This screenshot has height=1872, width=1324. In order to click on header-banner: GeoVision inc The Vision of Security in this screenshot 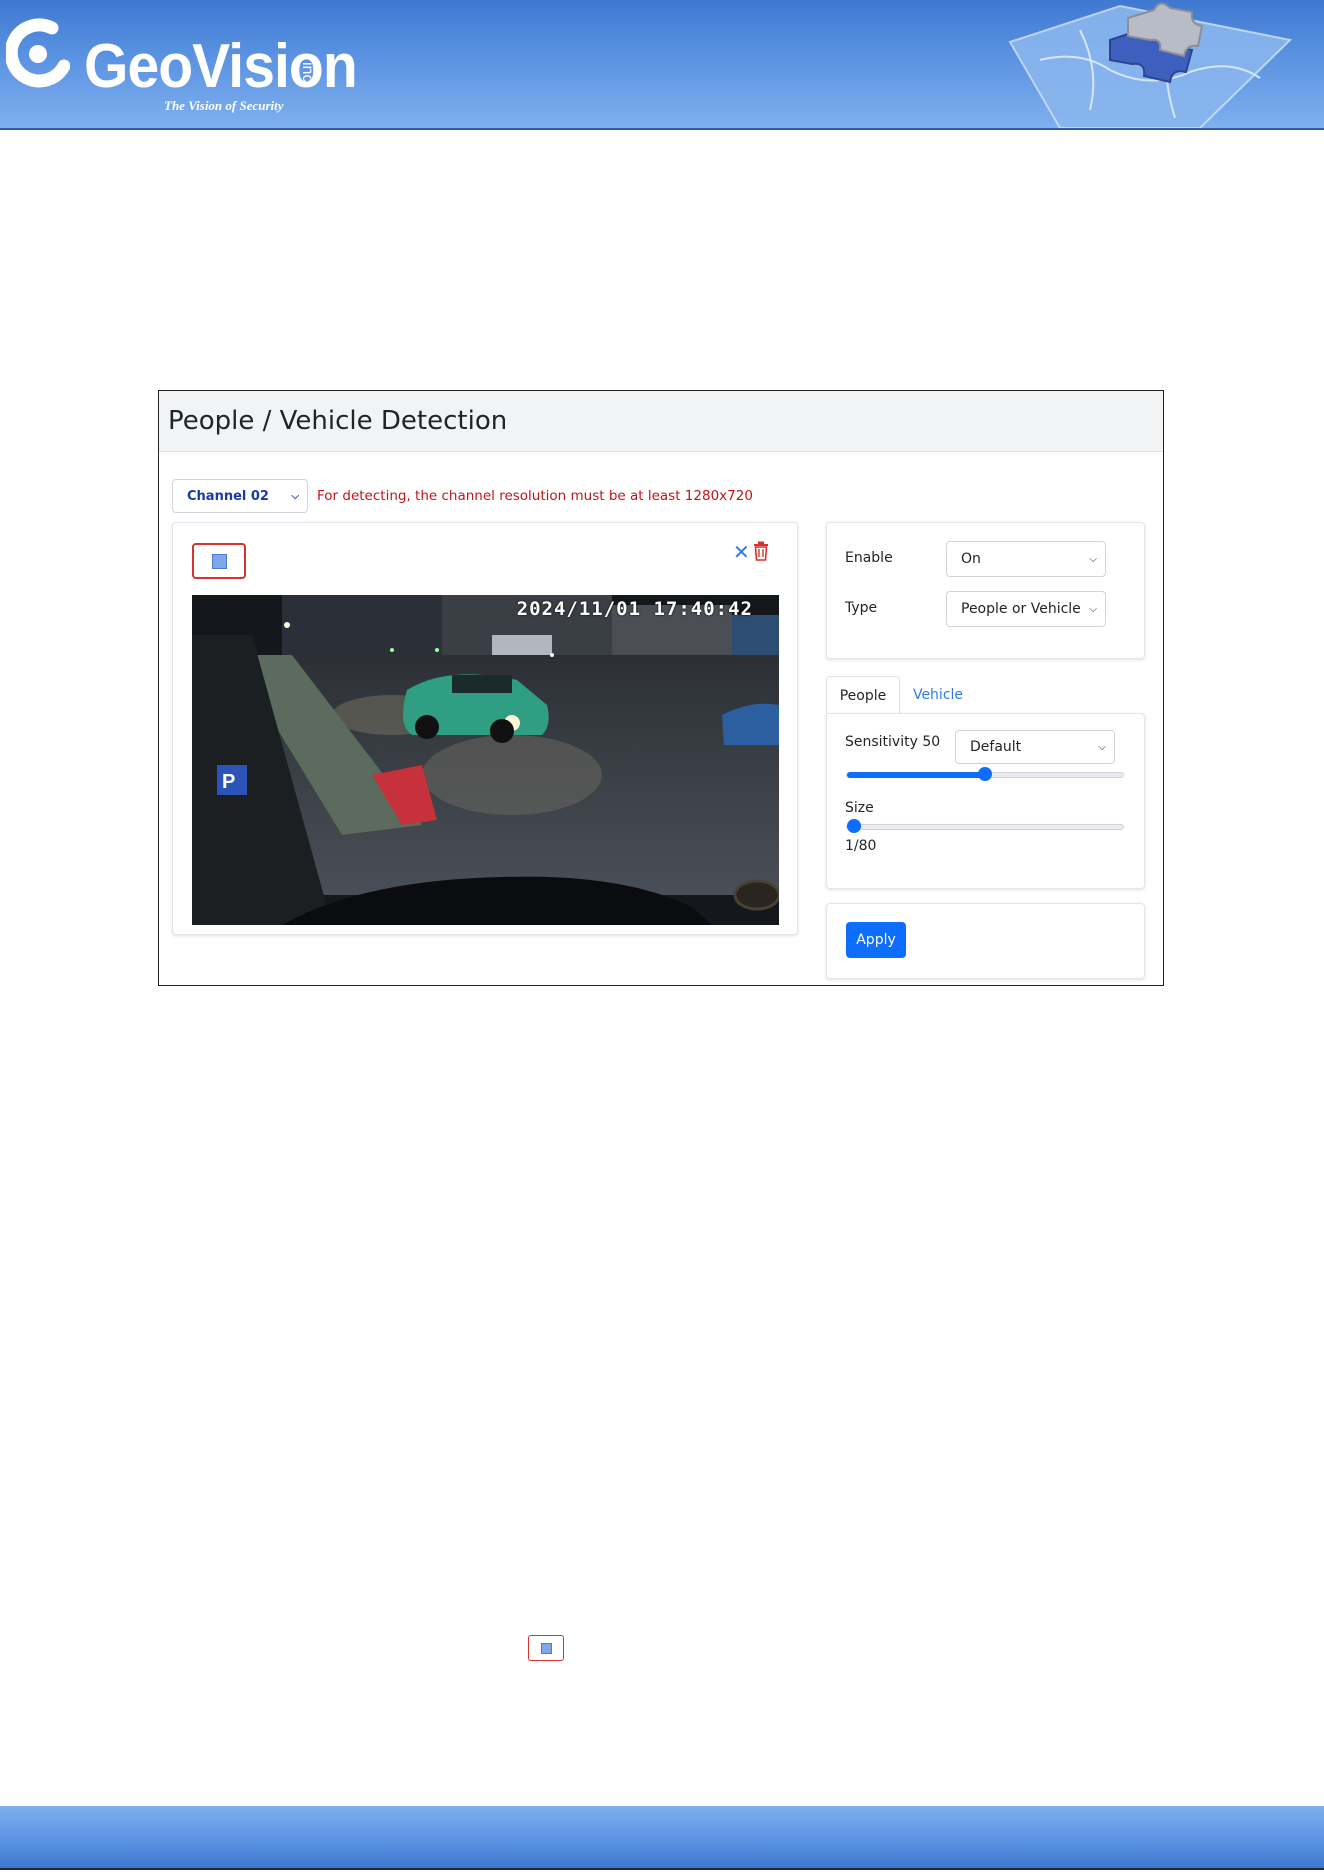, I will do `click(662, 65)`.